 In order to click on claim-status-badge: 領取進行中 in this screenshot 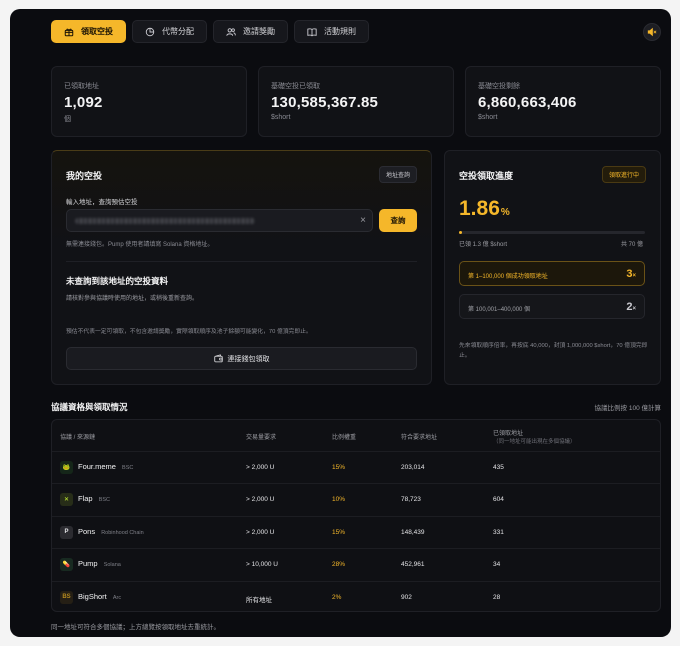, I will do `click(623, 174)`.